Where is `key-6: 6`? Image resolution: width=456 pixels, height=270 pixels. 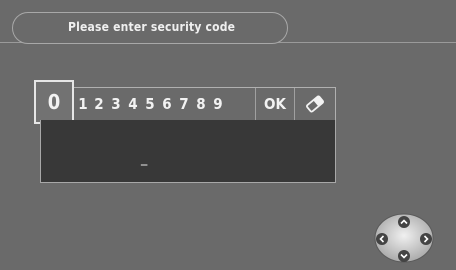 key-6: 6 is located at coordinates (167, 104).